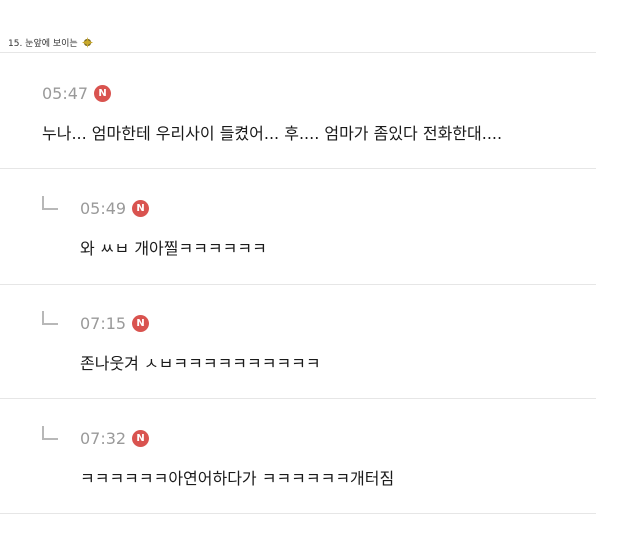 The width and height of the screenshot is (640, 555). What do you see at coordinates (103, 438) in the screenshot?
I see `comment-time: 07:32` at bounding box center [103, 438].